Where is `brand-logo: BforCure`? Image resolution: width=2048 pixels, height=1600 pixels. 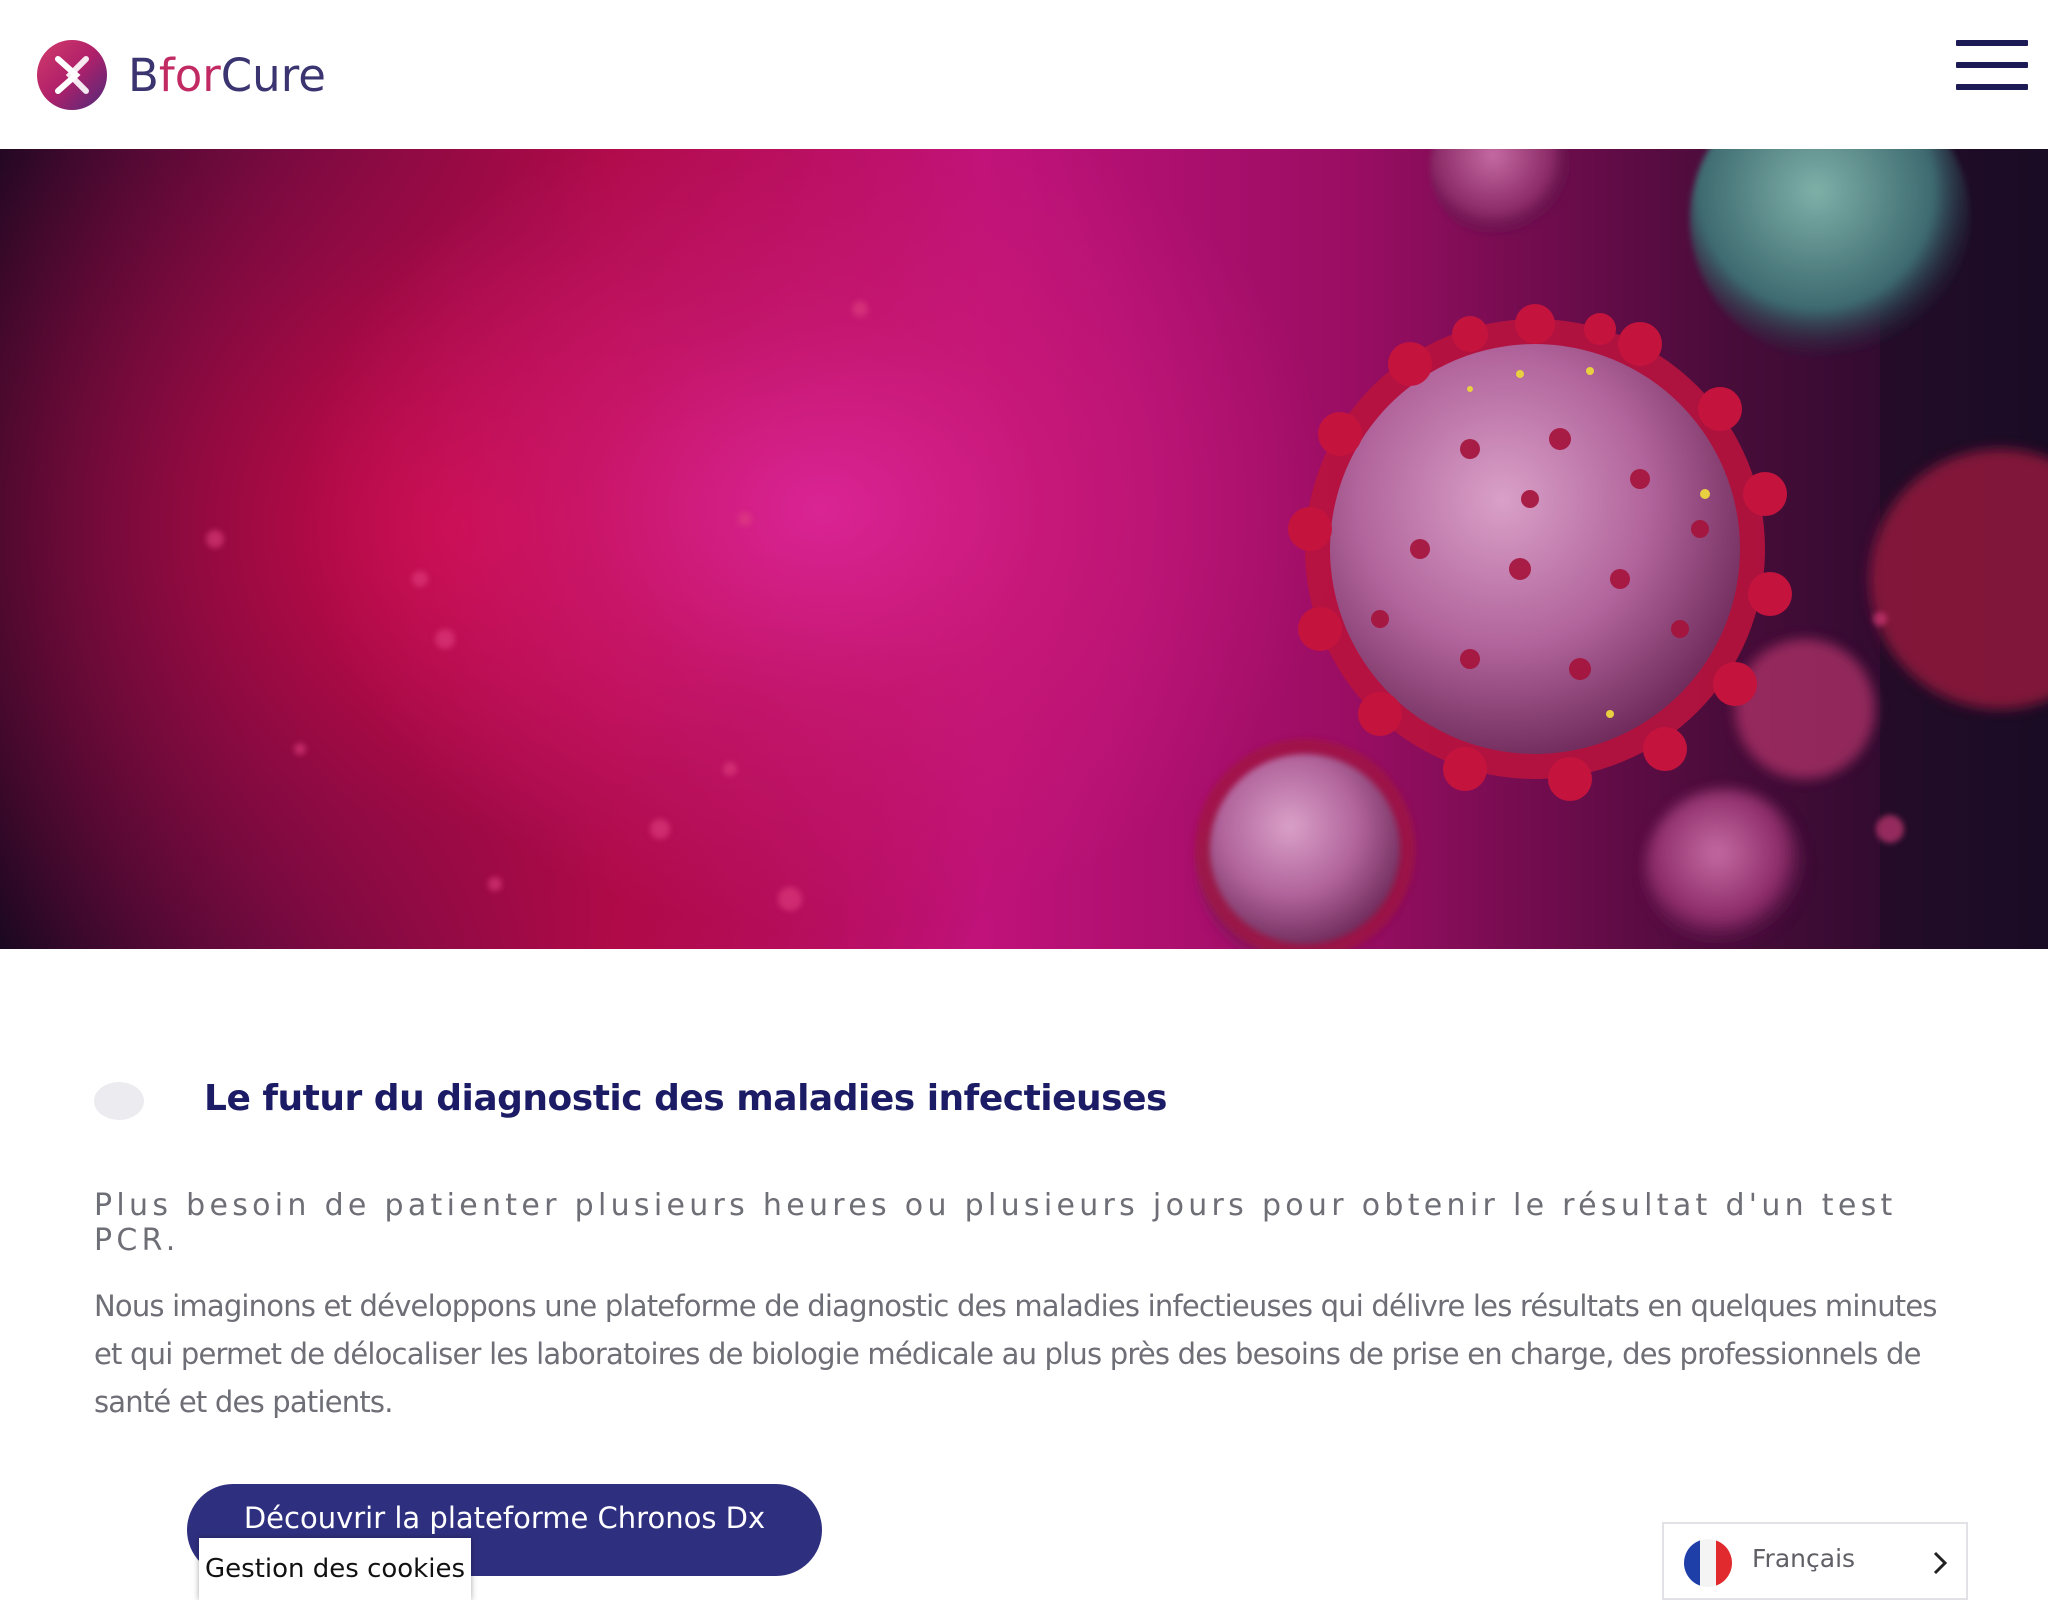
brand-logo: BforCure is located at coordinates (181, 75).